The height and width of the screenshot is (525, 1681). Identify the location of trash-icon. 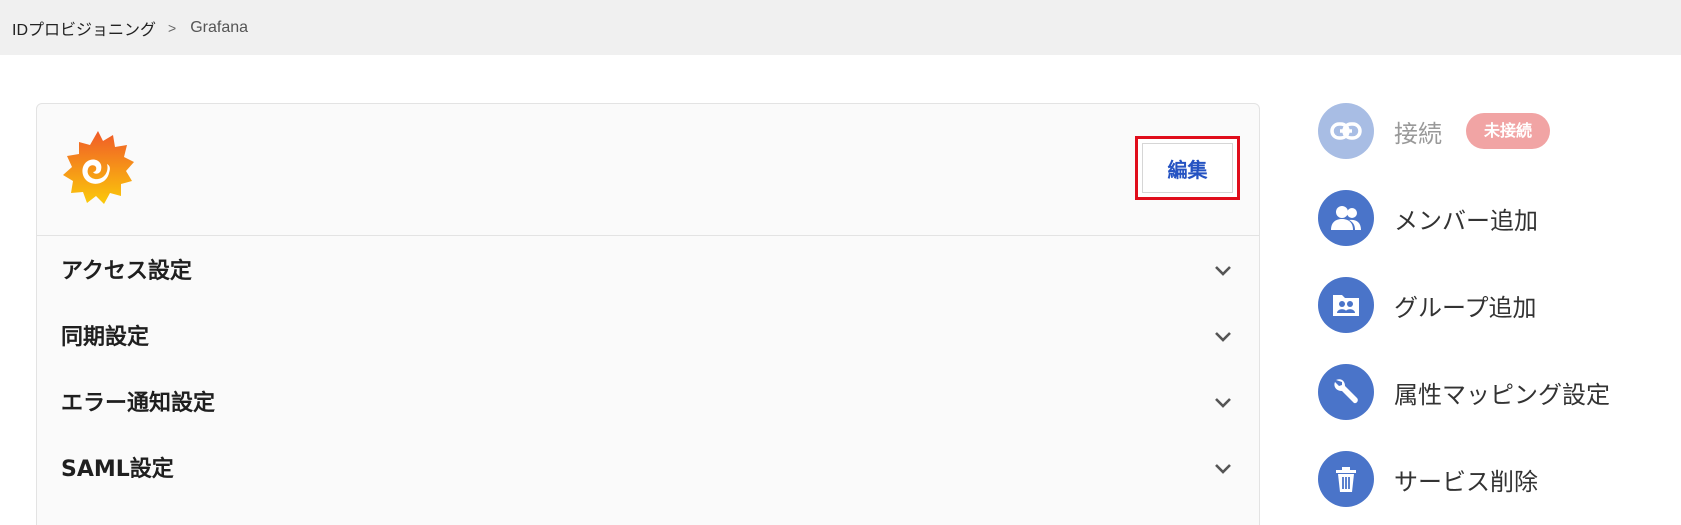
(1346, 479).